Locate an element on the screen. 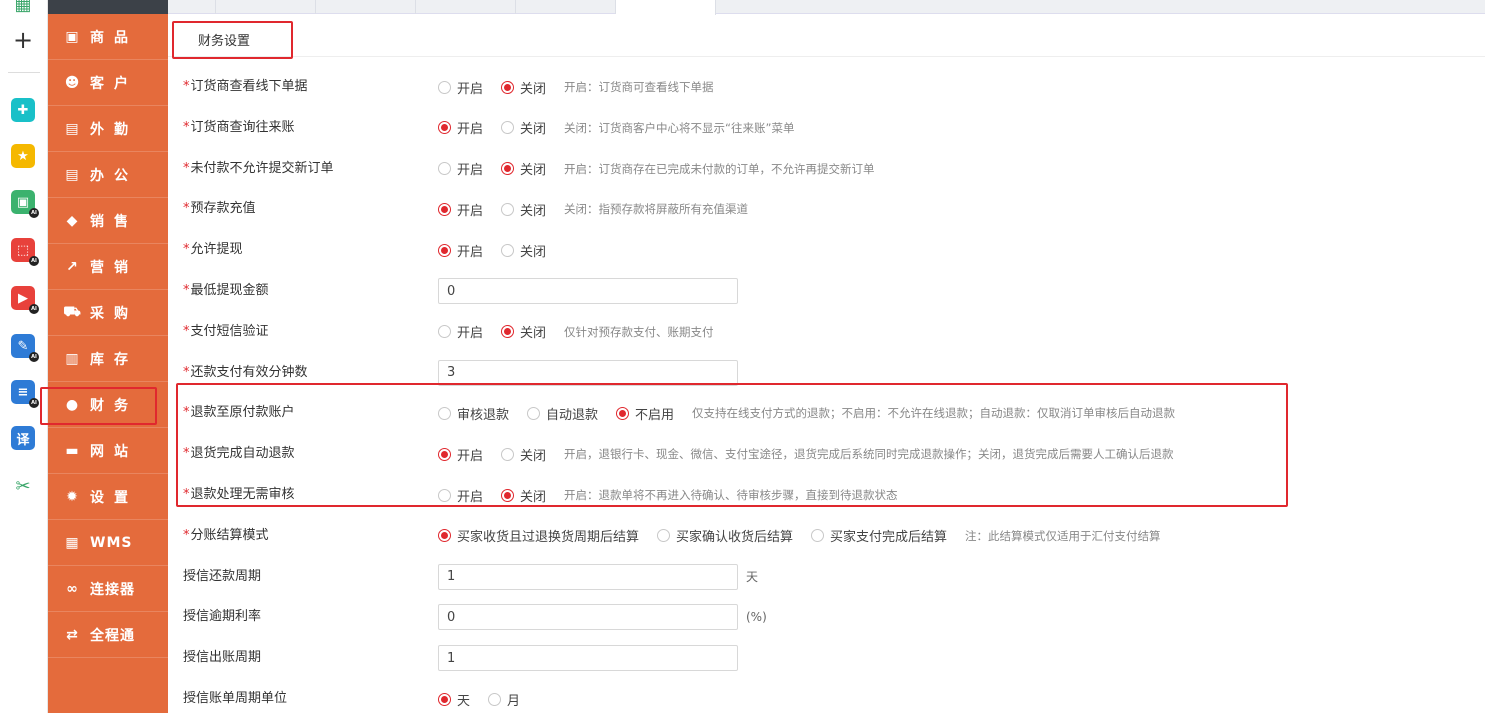 This screenshot has width=1485, height=719. radio-option: 买家确认收货后结算 is located at coordinates (725, 535).